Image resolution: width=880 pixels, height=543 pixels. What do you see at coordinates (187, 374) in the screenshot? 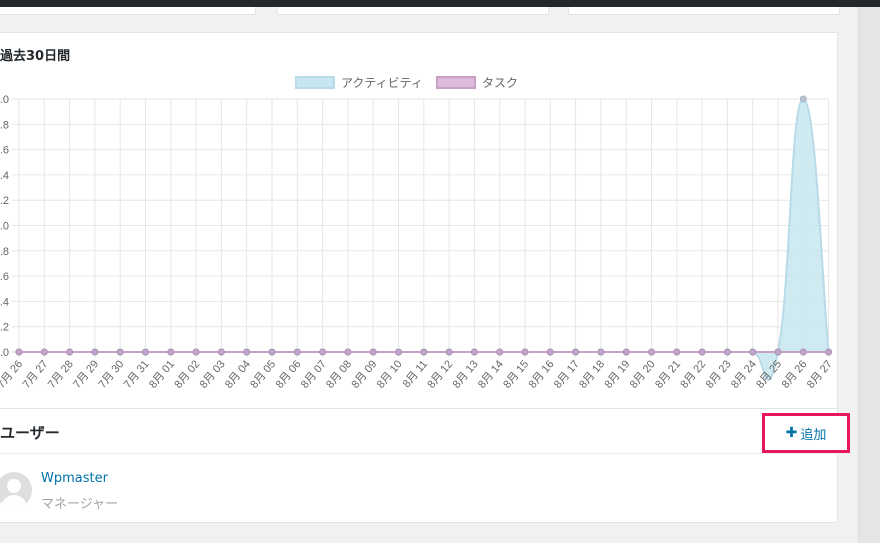
I see `x-tick-label: 8月 02` at bounding box center [187, 374].